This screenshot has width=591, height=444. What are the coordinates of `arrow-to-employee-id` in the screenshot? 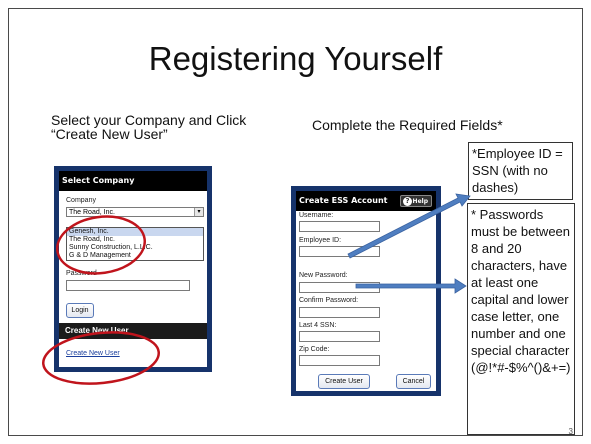 It's located at (409, 226).